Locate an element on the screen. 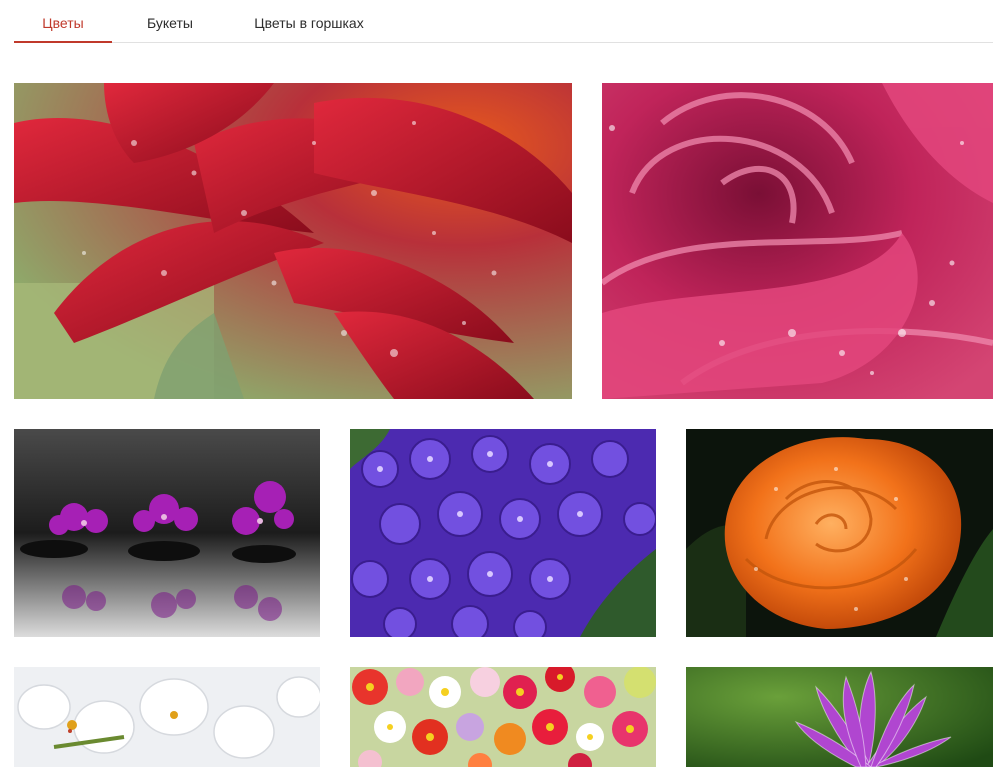 The image size is (1007, 767). mixed-gerberas-image is located at coordinates (503, 717).